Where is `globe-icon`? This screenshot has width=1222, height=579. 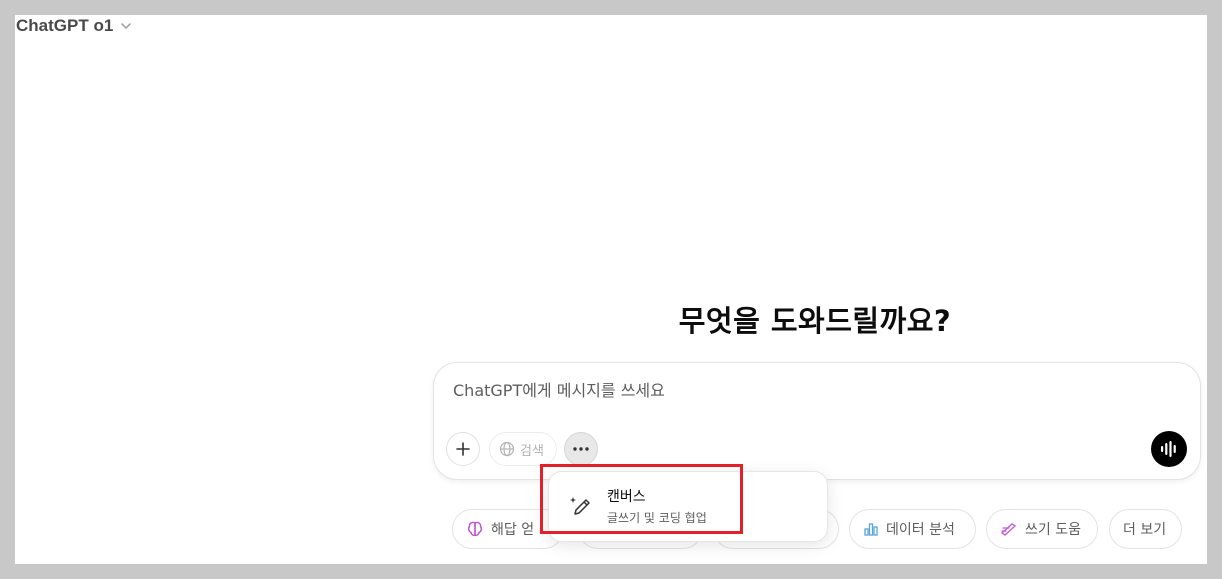 globe-icon is located at coordinates (507, 449).